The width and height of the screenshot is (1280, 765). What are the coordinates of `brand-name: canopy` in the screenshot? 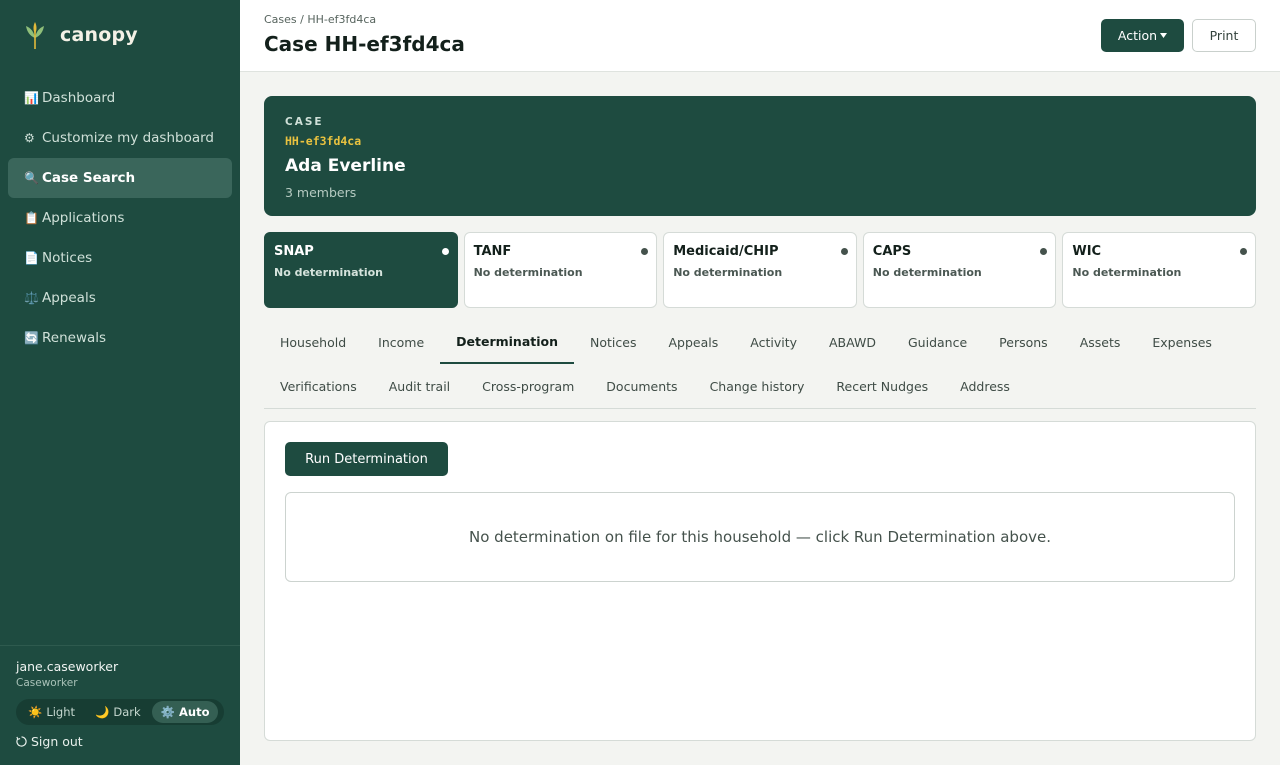 It's located at (99, 35).